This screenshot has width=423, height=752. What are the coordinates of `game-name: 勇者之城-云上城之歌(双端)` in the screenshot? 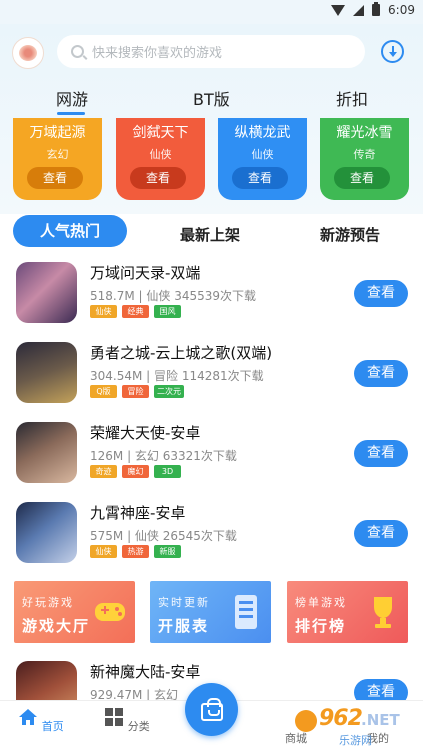 It's located at (181, 353).